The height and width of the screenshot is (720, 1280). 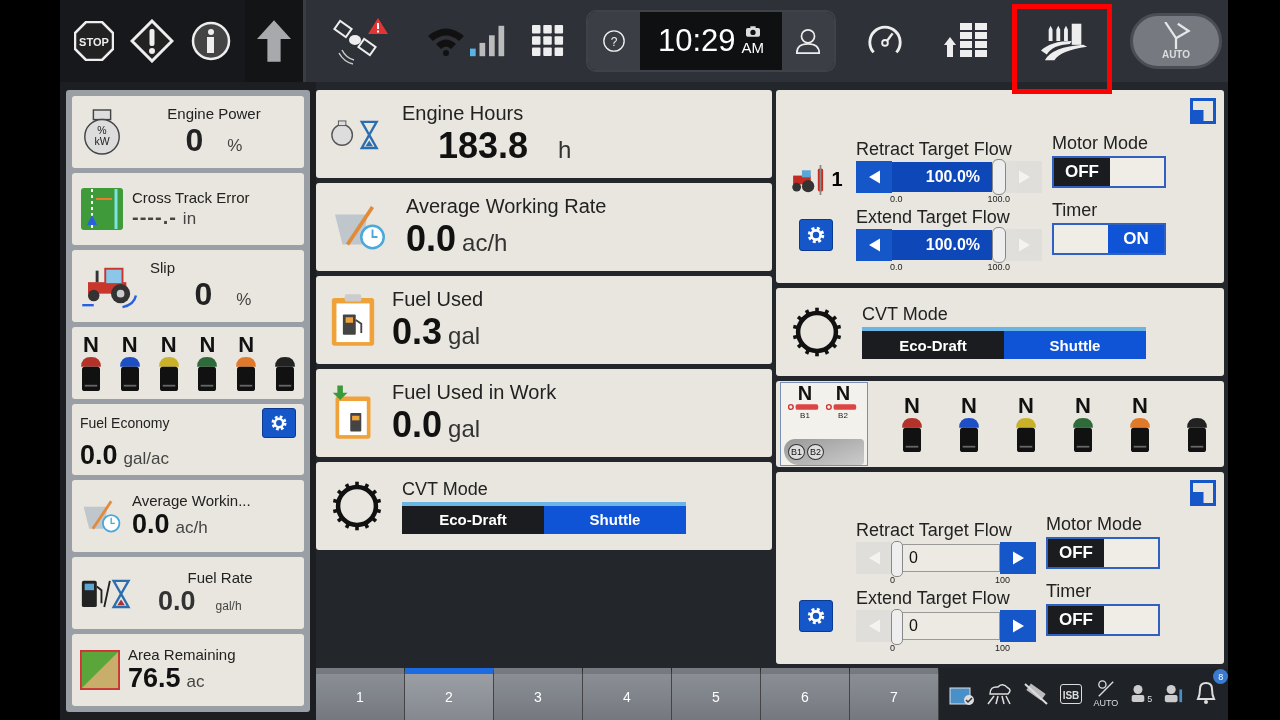 I want to click on flow-label: Extend Target Flow, so click(x=933, y=598).